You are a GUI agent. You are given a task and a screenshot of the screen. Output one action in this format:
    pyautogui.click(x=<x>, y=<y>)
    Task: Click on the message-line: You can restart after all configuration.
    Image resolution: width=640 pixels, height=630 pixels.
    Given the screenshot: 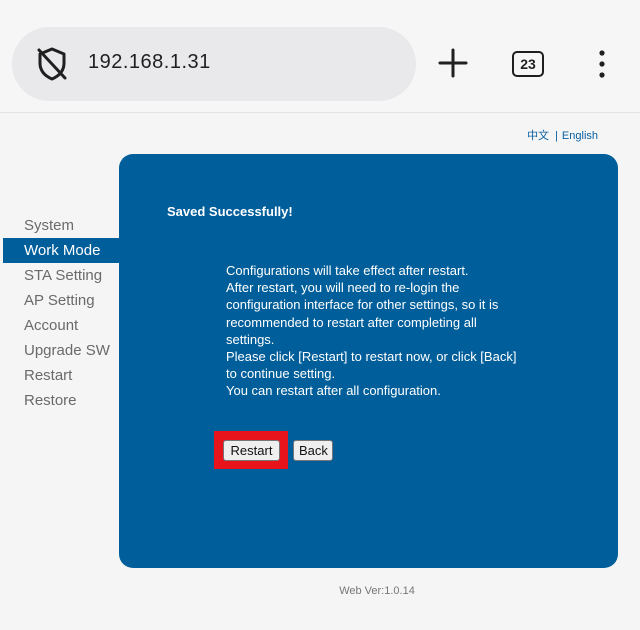 What is the action you would take?
    pyautogui.click(x=333, y=391)
    